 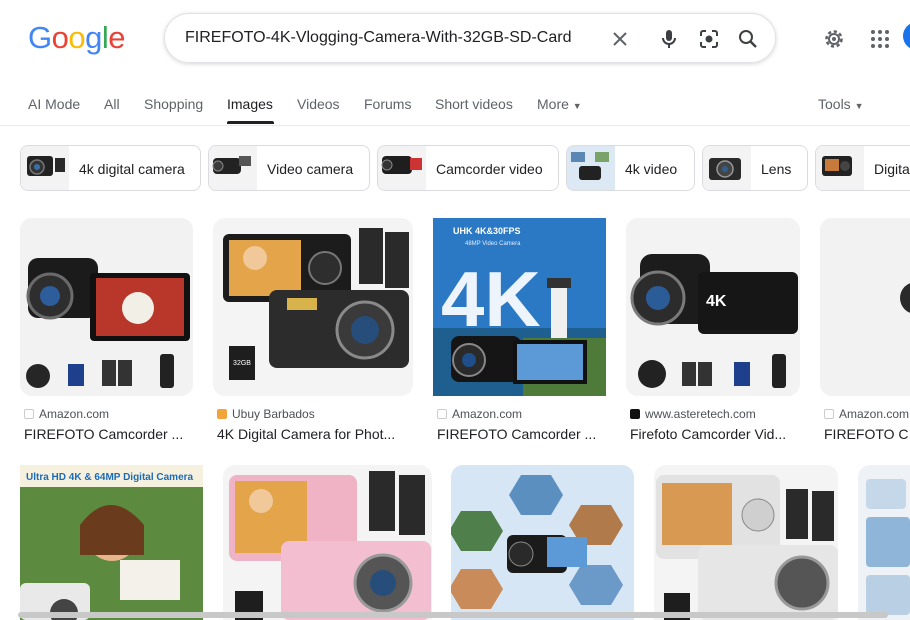 What do you see at coordinates (635, 414) in the screenshot?
I see `asteretech-favicon-icon` at bounding box center [635, 414].